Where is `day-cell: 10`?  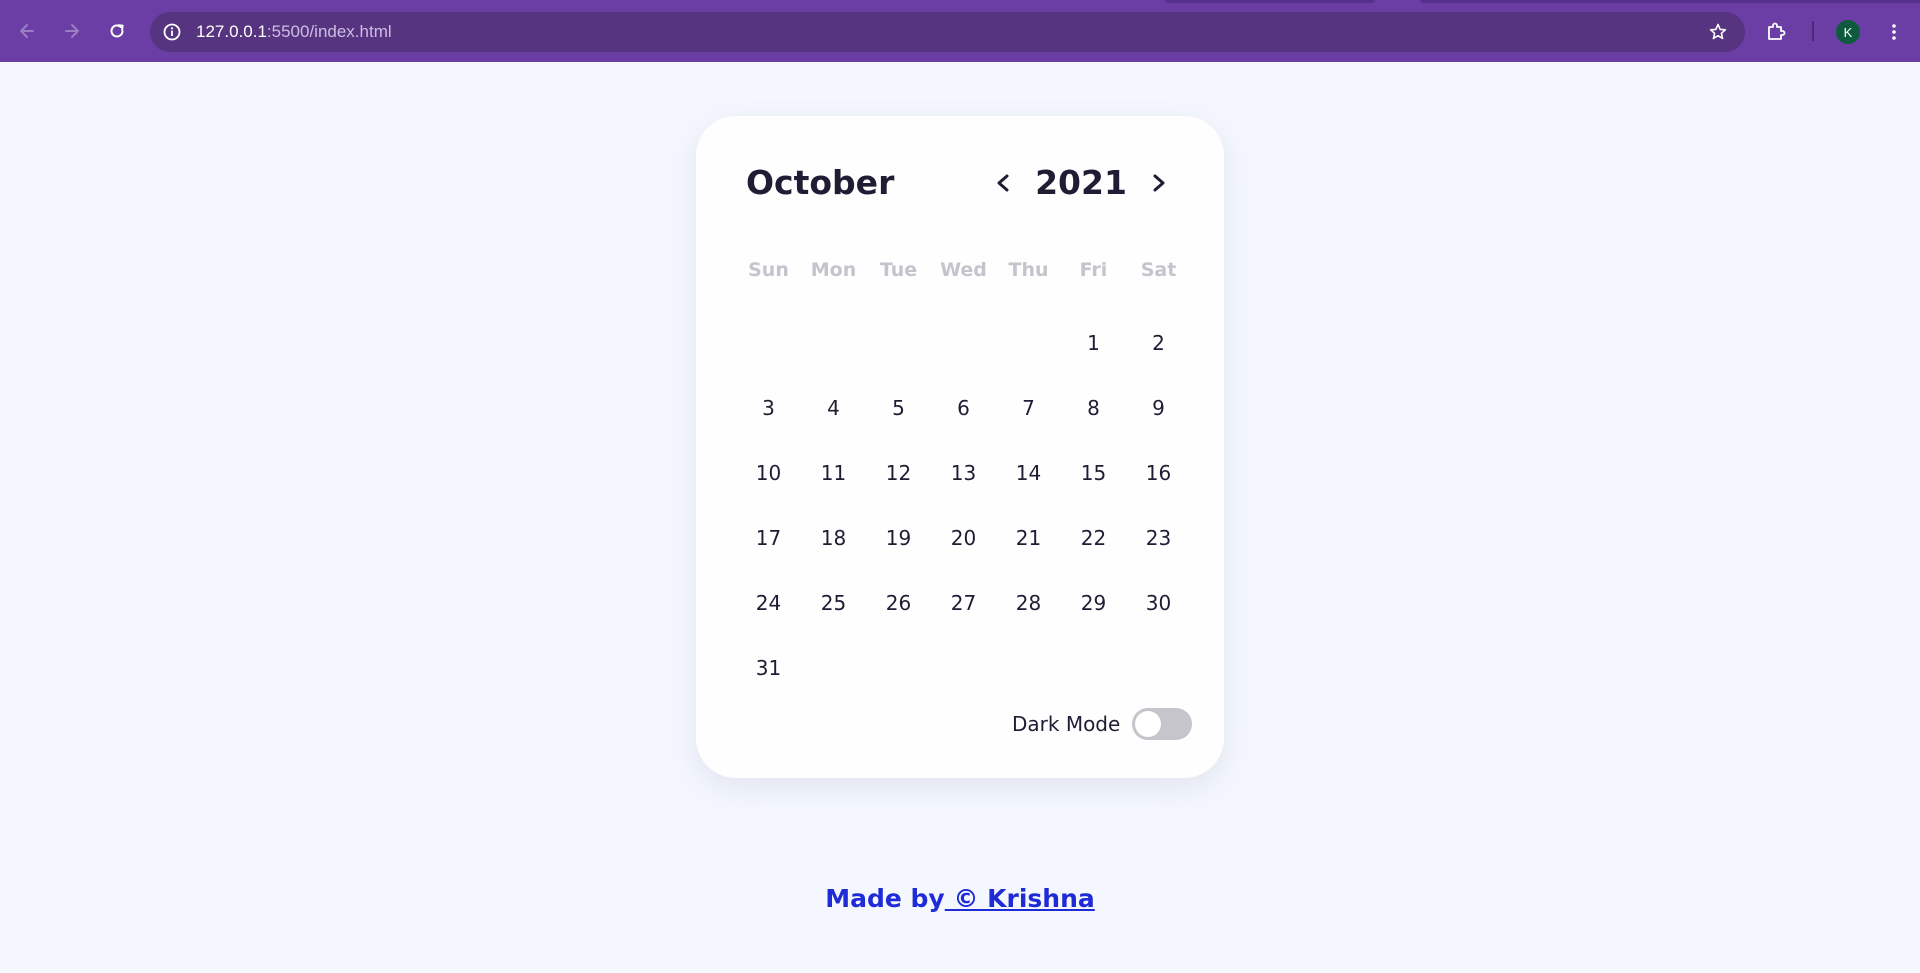
day-cell: 10 is located at coordinates (768, 472).